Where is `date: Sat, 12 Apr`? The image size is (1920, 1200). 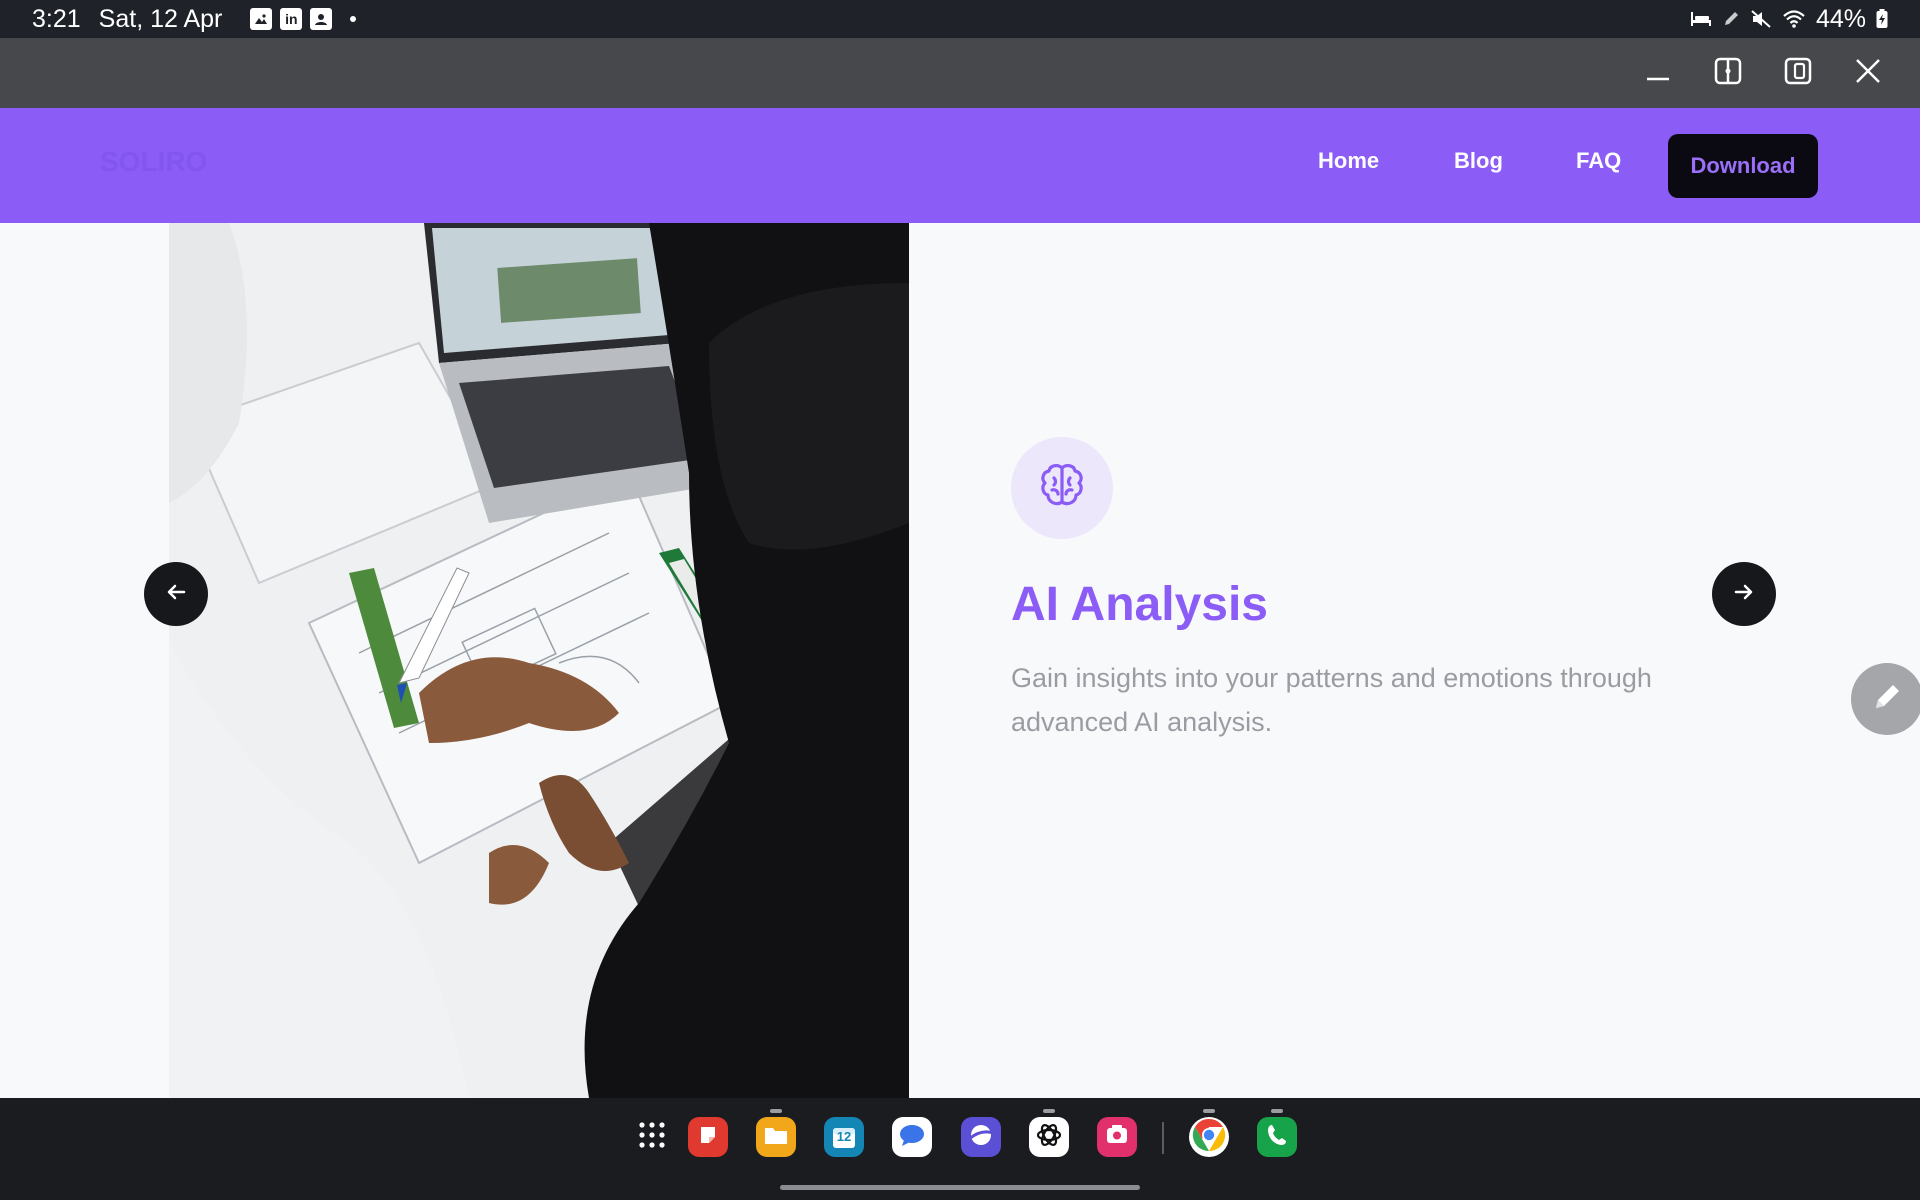
date: Sat, 12 Apr is located at coordinates (160, 18).